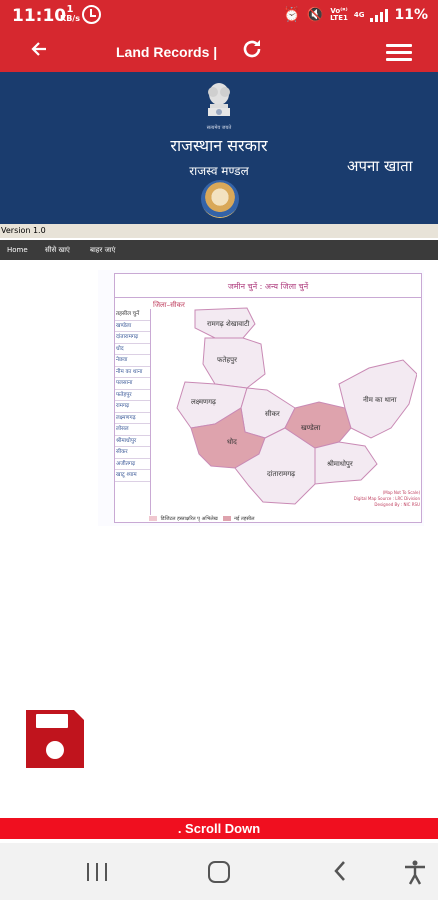  Describe the element at coordinates (340, 873) in the screenshot. I see `back-icon` at that location.